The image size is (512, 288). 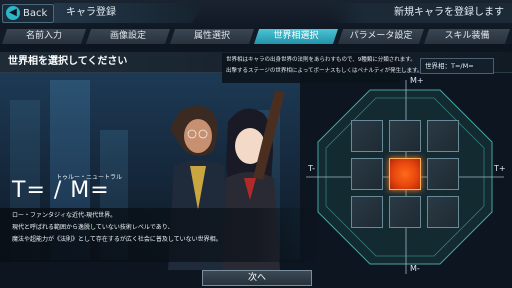 I want to click on grid-cell-t-minus-m-plus, so click(x=367, y=136).